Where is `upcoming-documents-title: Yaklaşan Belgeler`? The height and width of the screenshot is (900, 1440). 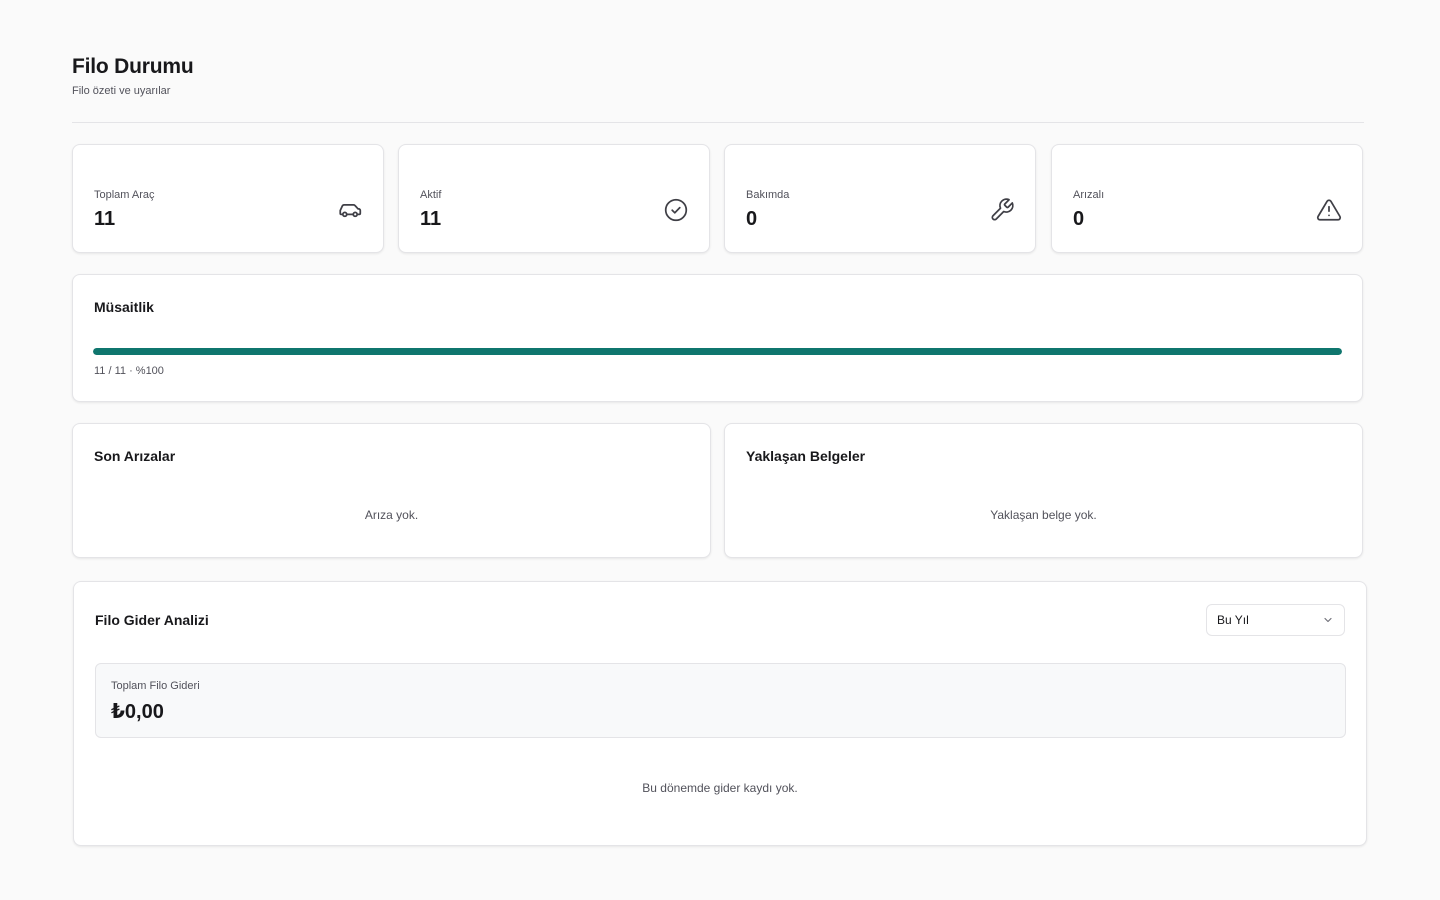
upcoming-documents-title: Yaklaşan Belgeler is located at coordinates (806, 456).